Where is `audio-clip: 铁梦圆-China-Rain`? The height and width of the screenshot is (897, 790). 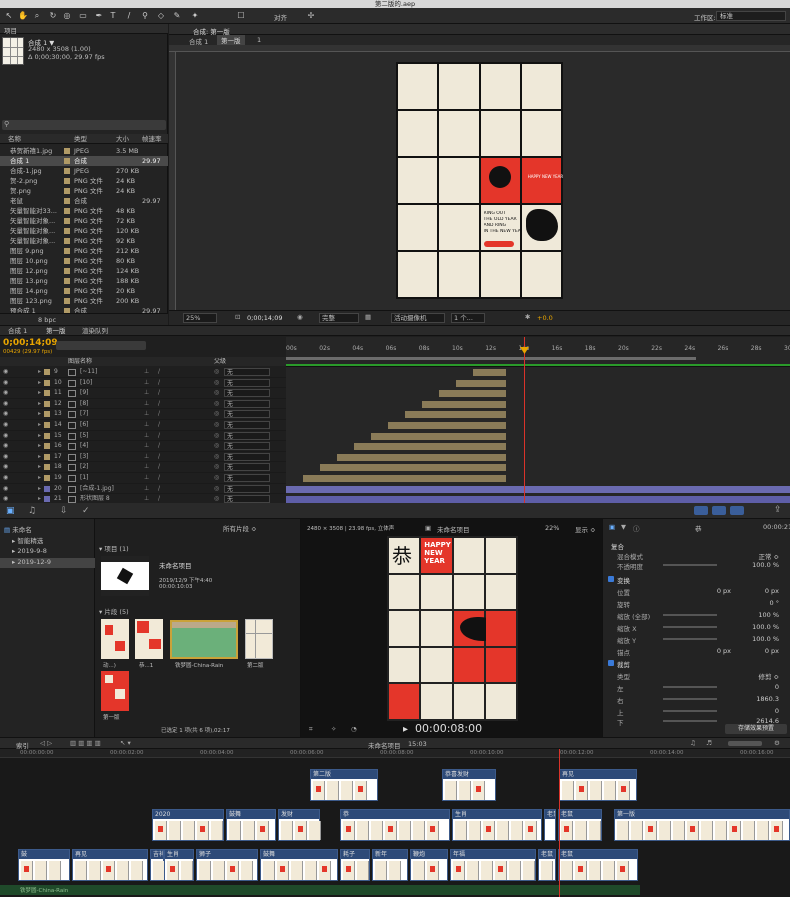 audio-clip: 铁梦圆-China-Rain is located at coordinates (320, 890).